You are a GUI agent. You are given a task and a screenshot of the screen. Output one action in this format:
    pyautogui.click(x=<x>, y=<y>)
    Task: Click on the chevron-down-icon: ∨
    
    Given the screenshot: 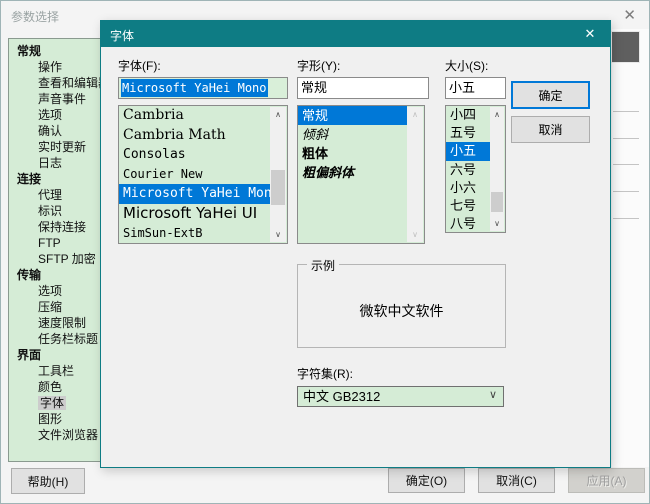 What is the action you would take?
    pyautogui.click(x=492, y=395)
    